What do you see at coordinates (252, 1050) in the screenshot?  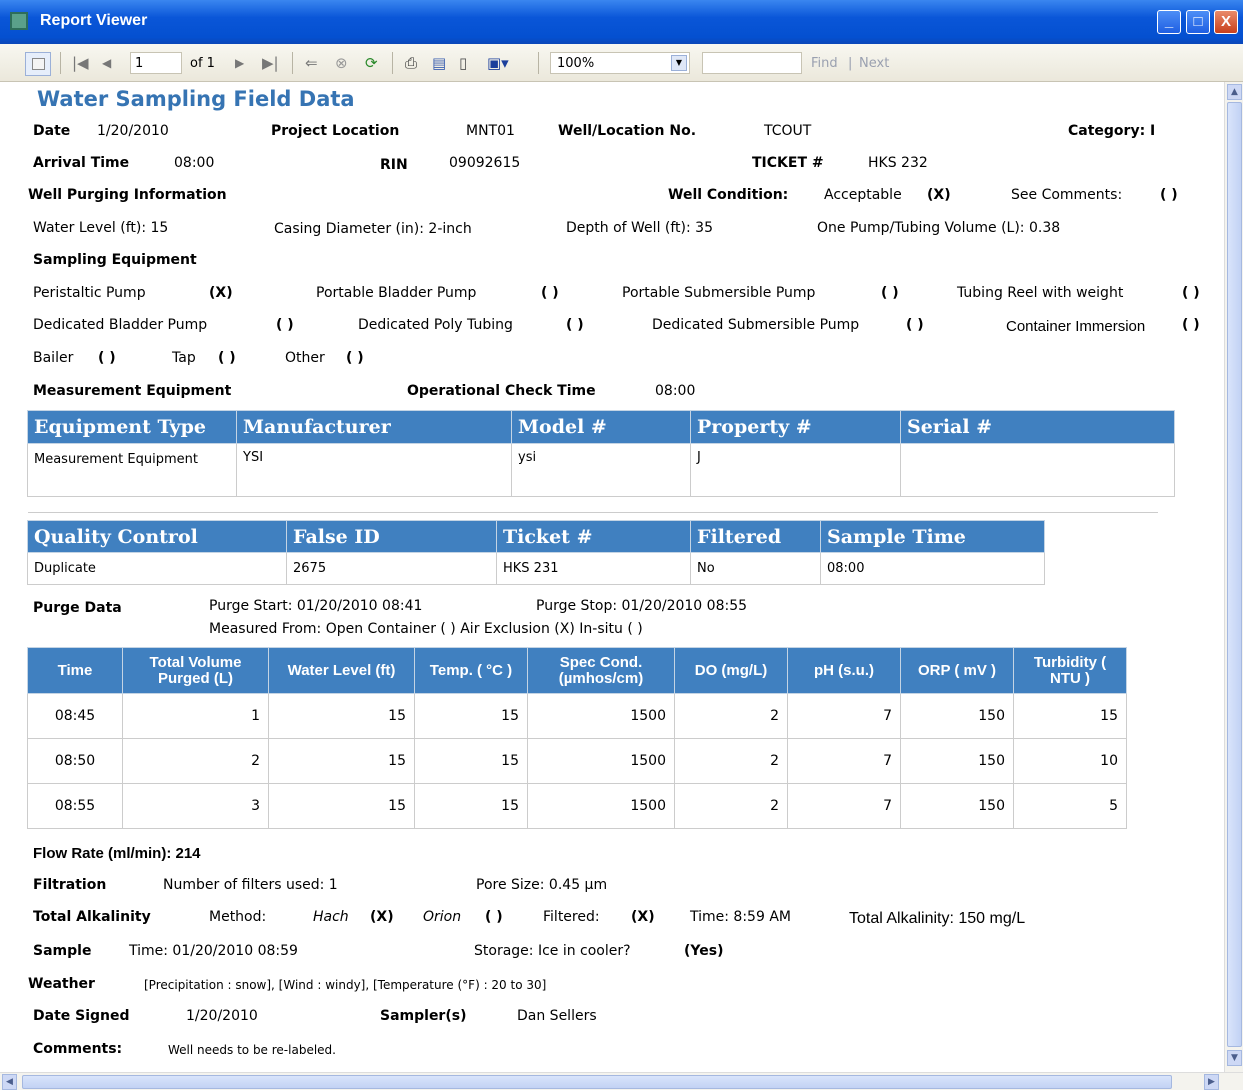 I see `comments-value: Well needs to be re-labeled.` at bounding box center [252, 1050].